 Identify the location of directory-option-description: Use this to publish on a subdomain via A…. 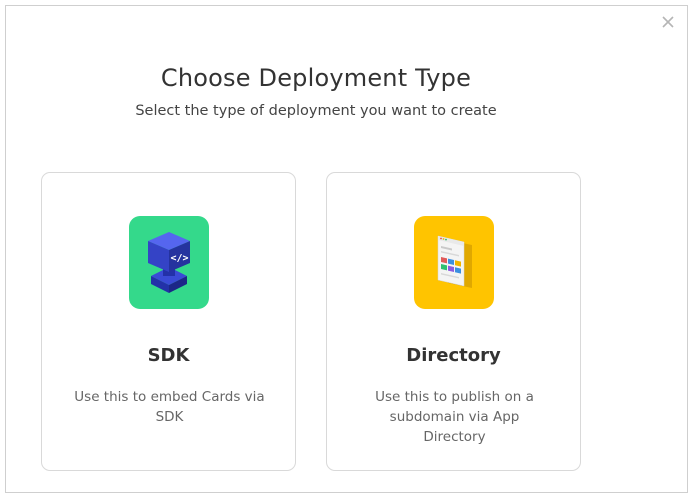
(454, 417).